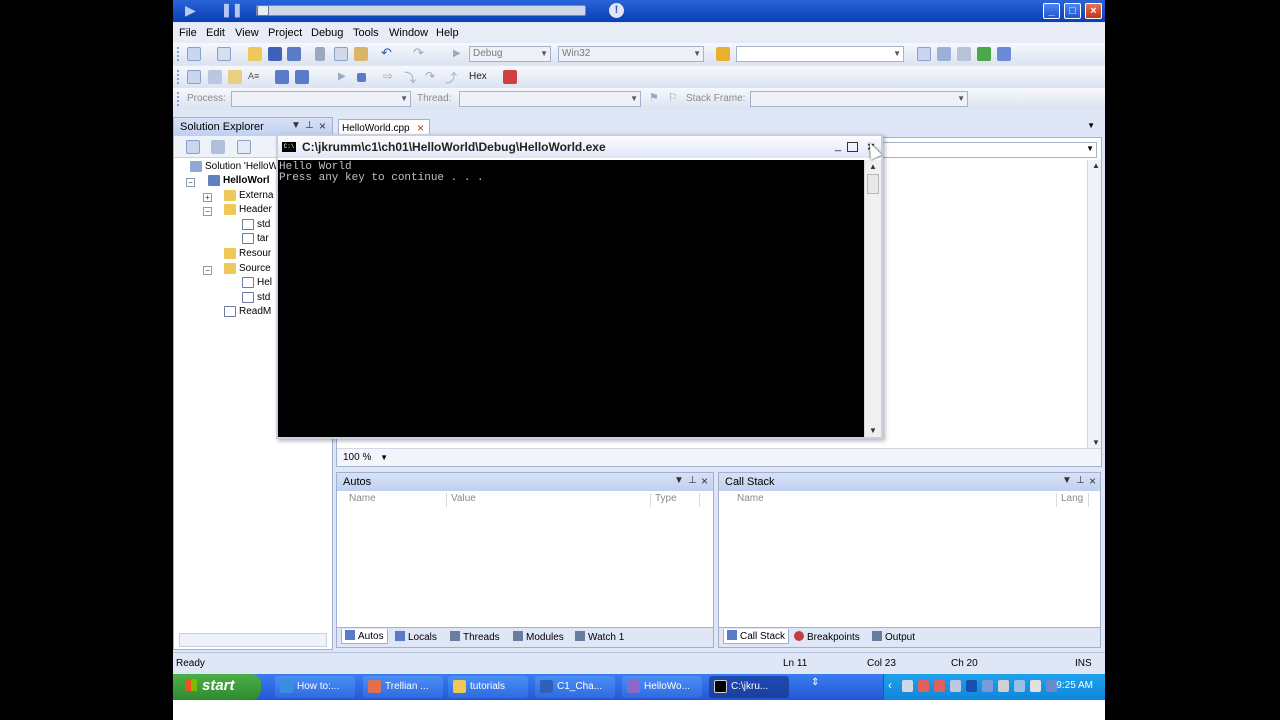 This screenshot has width=1280, height=720. Describe the element at coordinates (987, 150) in the screenshot. I see `member-dropdown: ▼` at that location.